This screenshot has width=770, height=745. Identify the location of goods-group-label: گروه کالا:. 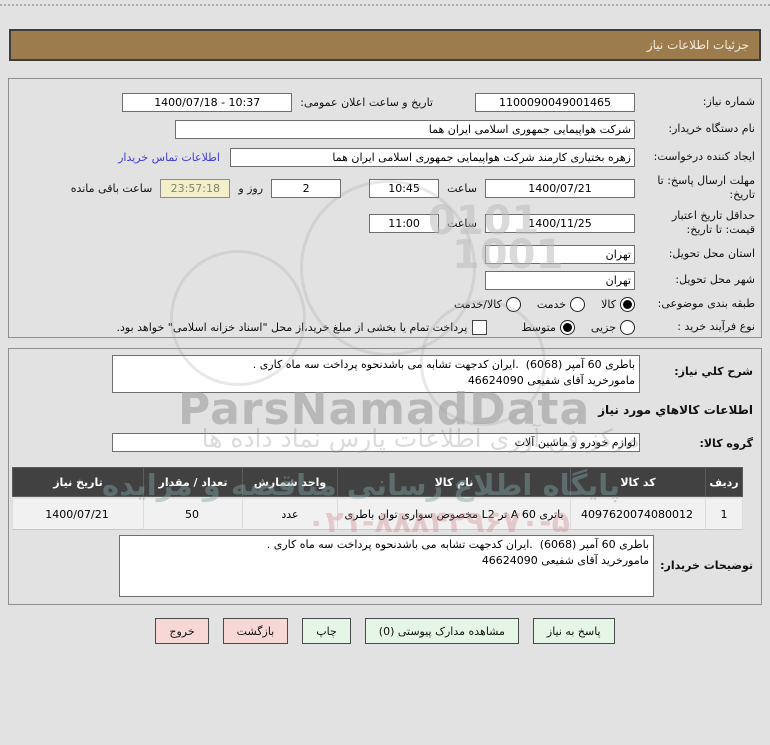
(726, 443).